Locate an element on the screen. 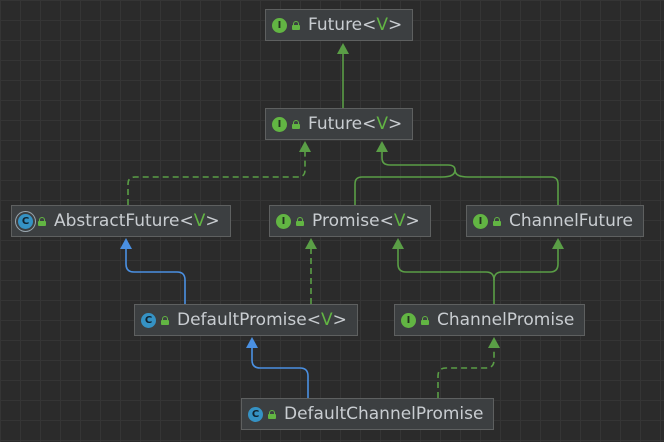 The height and width of the screenshot is (442, 664). abstract-class-icon: C is located at coordinates (25, 221).